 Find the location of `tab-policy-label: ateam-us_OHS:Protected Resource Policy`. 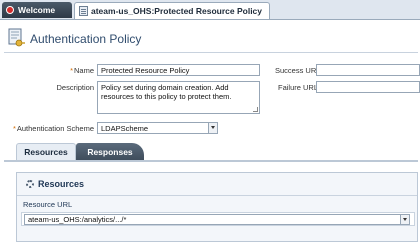

tab-policy-label: ateam-us_OHS:Protected Resource Policy is located at coordinates (177, 11).